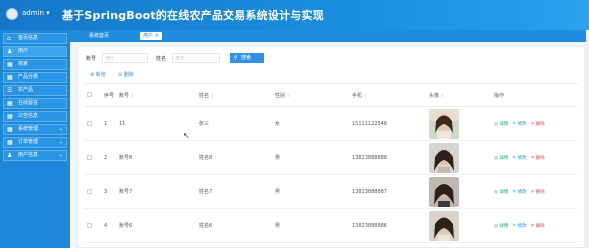  I want to click on sidebar-item-orders: ▦ 订单管理 ⌄, so click(35, 142).